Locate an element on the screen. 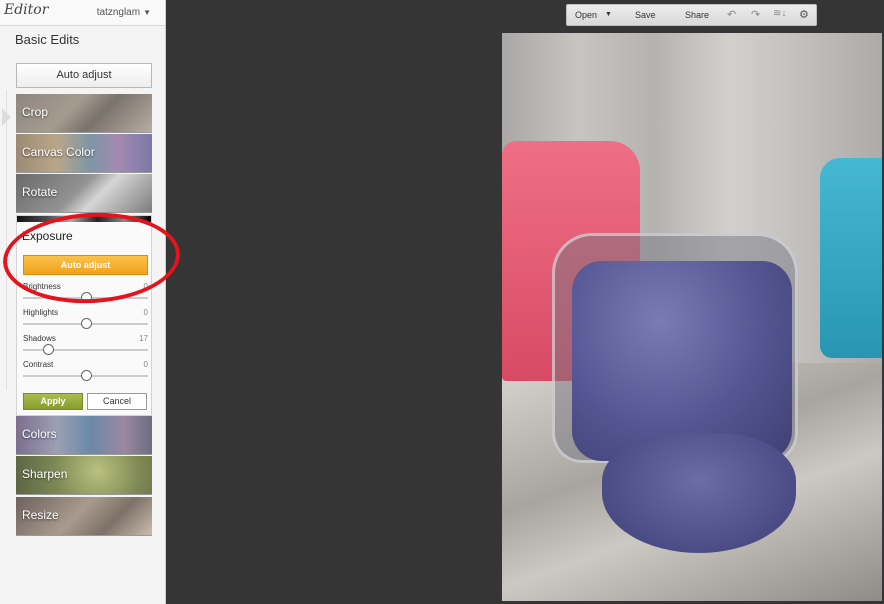 The height and width of the screenshot is (604, 884). open-button: Open is located at coordinates (586, 15).